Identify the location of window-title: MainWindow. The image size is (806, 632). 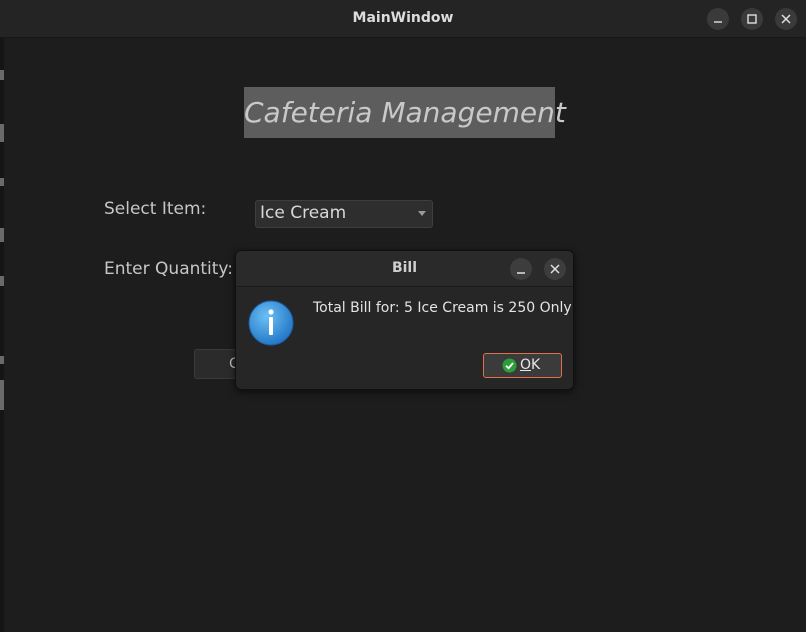
(403, 18).